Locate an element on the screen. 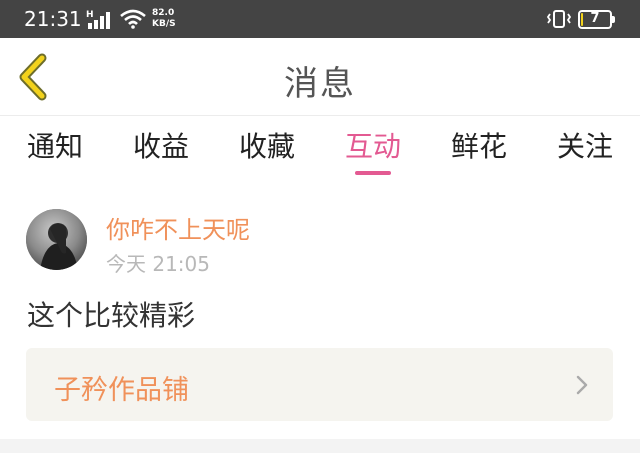 This screenshot has width=640, height=453. tab-notifications: 通知 is located at coordinates (55, 145).